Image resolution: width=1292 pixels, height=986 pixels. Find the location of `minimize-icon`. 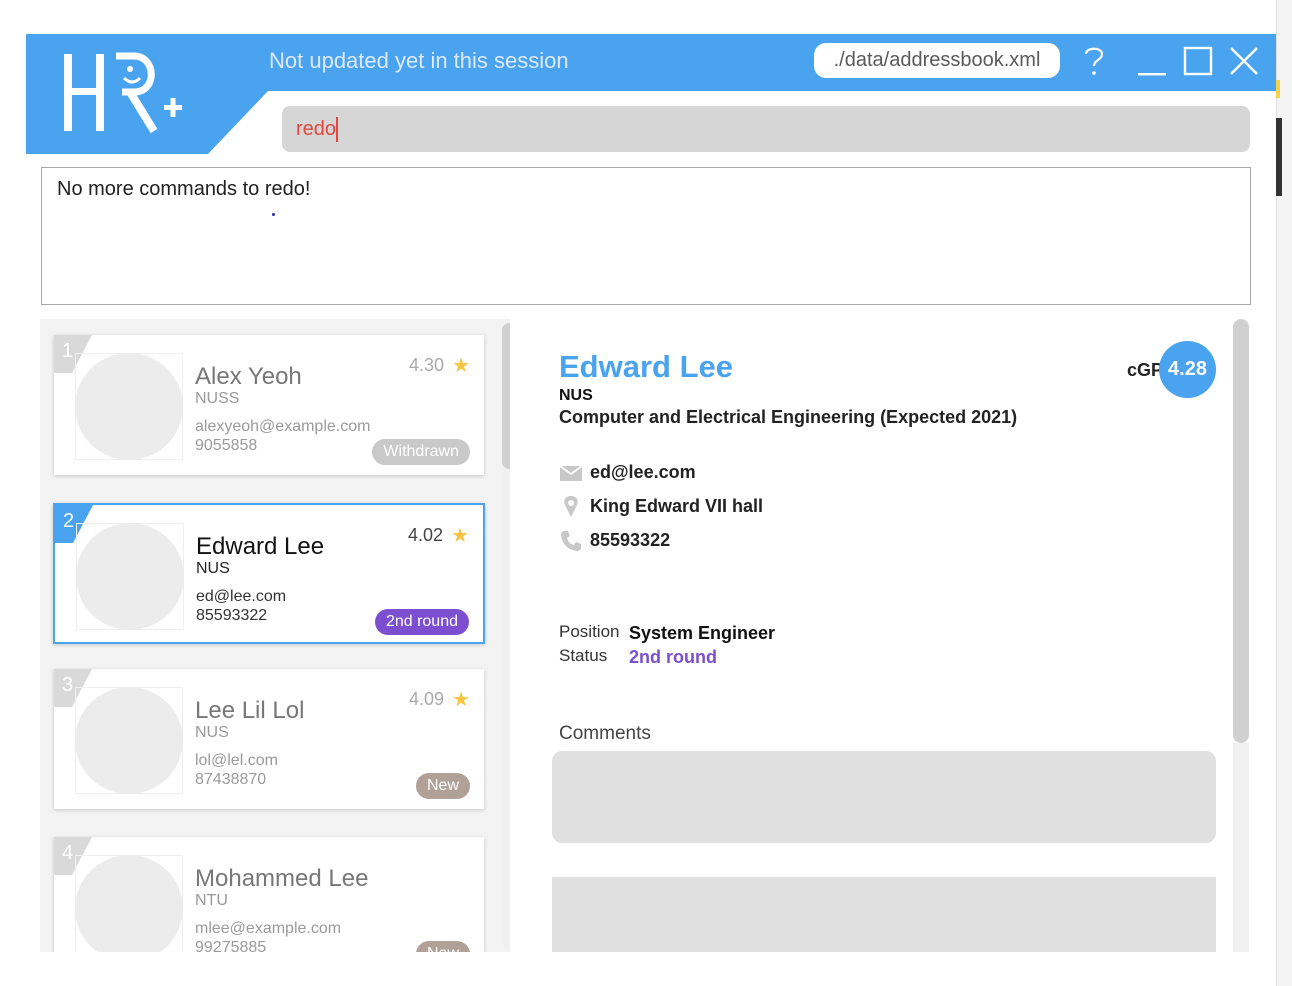

minimize-icon is located at coordinates (1152, 61).